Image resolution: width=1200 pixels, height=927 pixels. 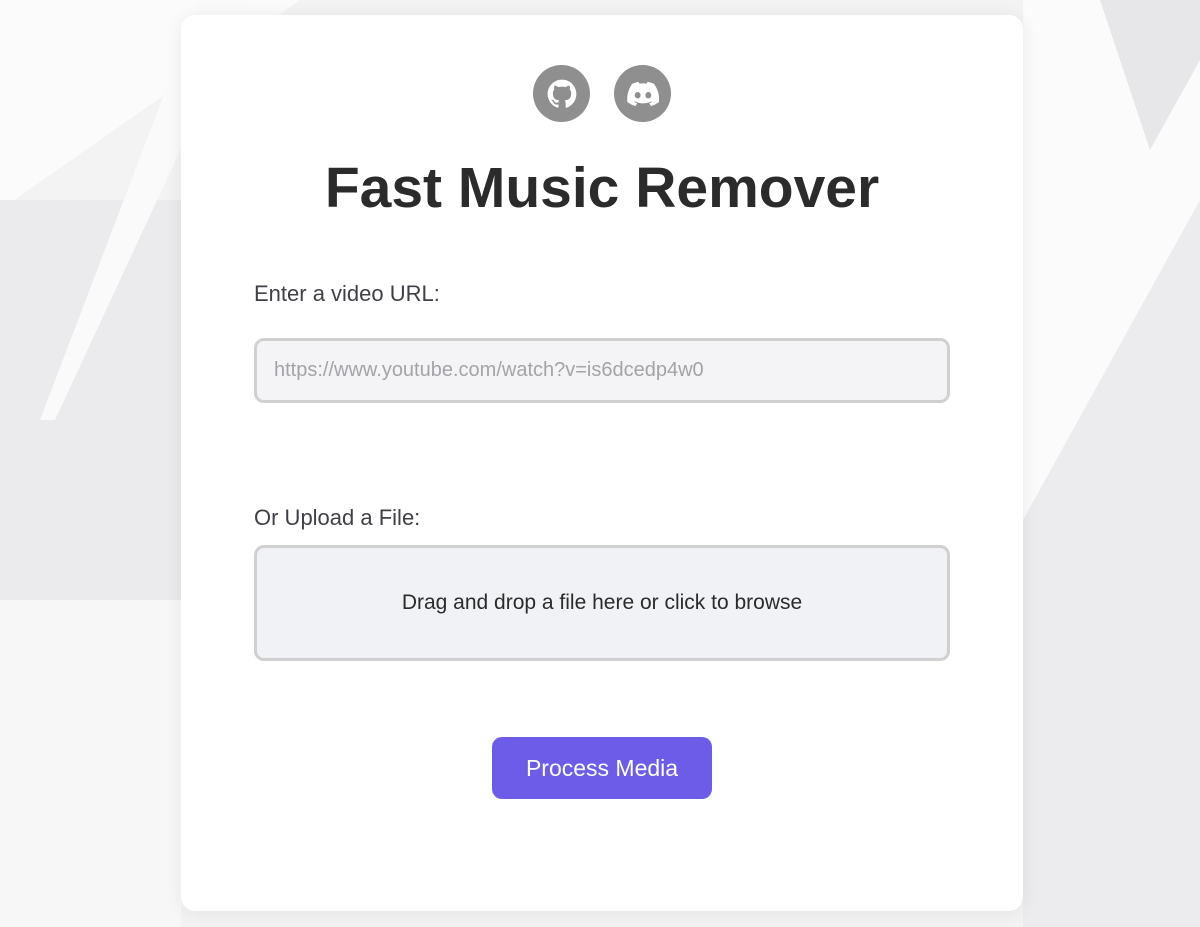 I want to click on process-media-button: Process Media, so click(x=602, y=768).